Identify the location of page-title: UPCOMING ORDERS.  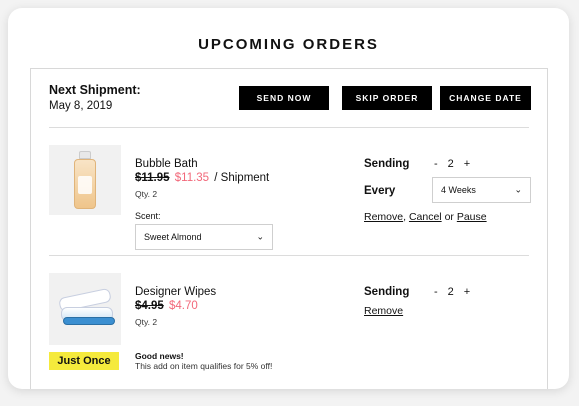
(288, 44).